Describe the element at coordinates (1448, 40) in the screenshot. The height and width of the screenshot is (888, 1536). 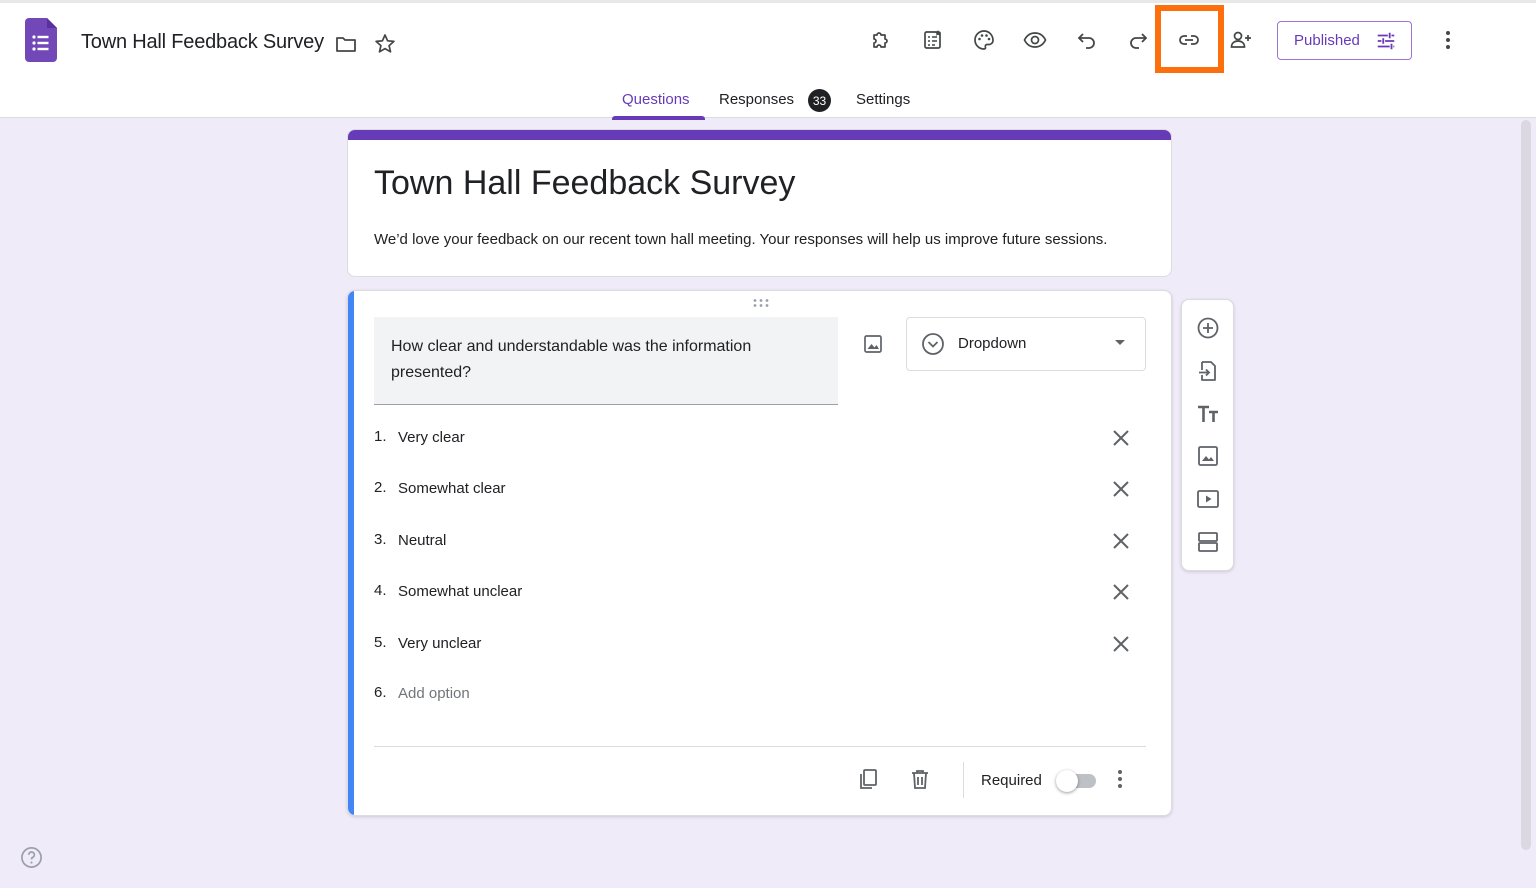
I see `more-vert-icon` at that location.